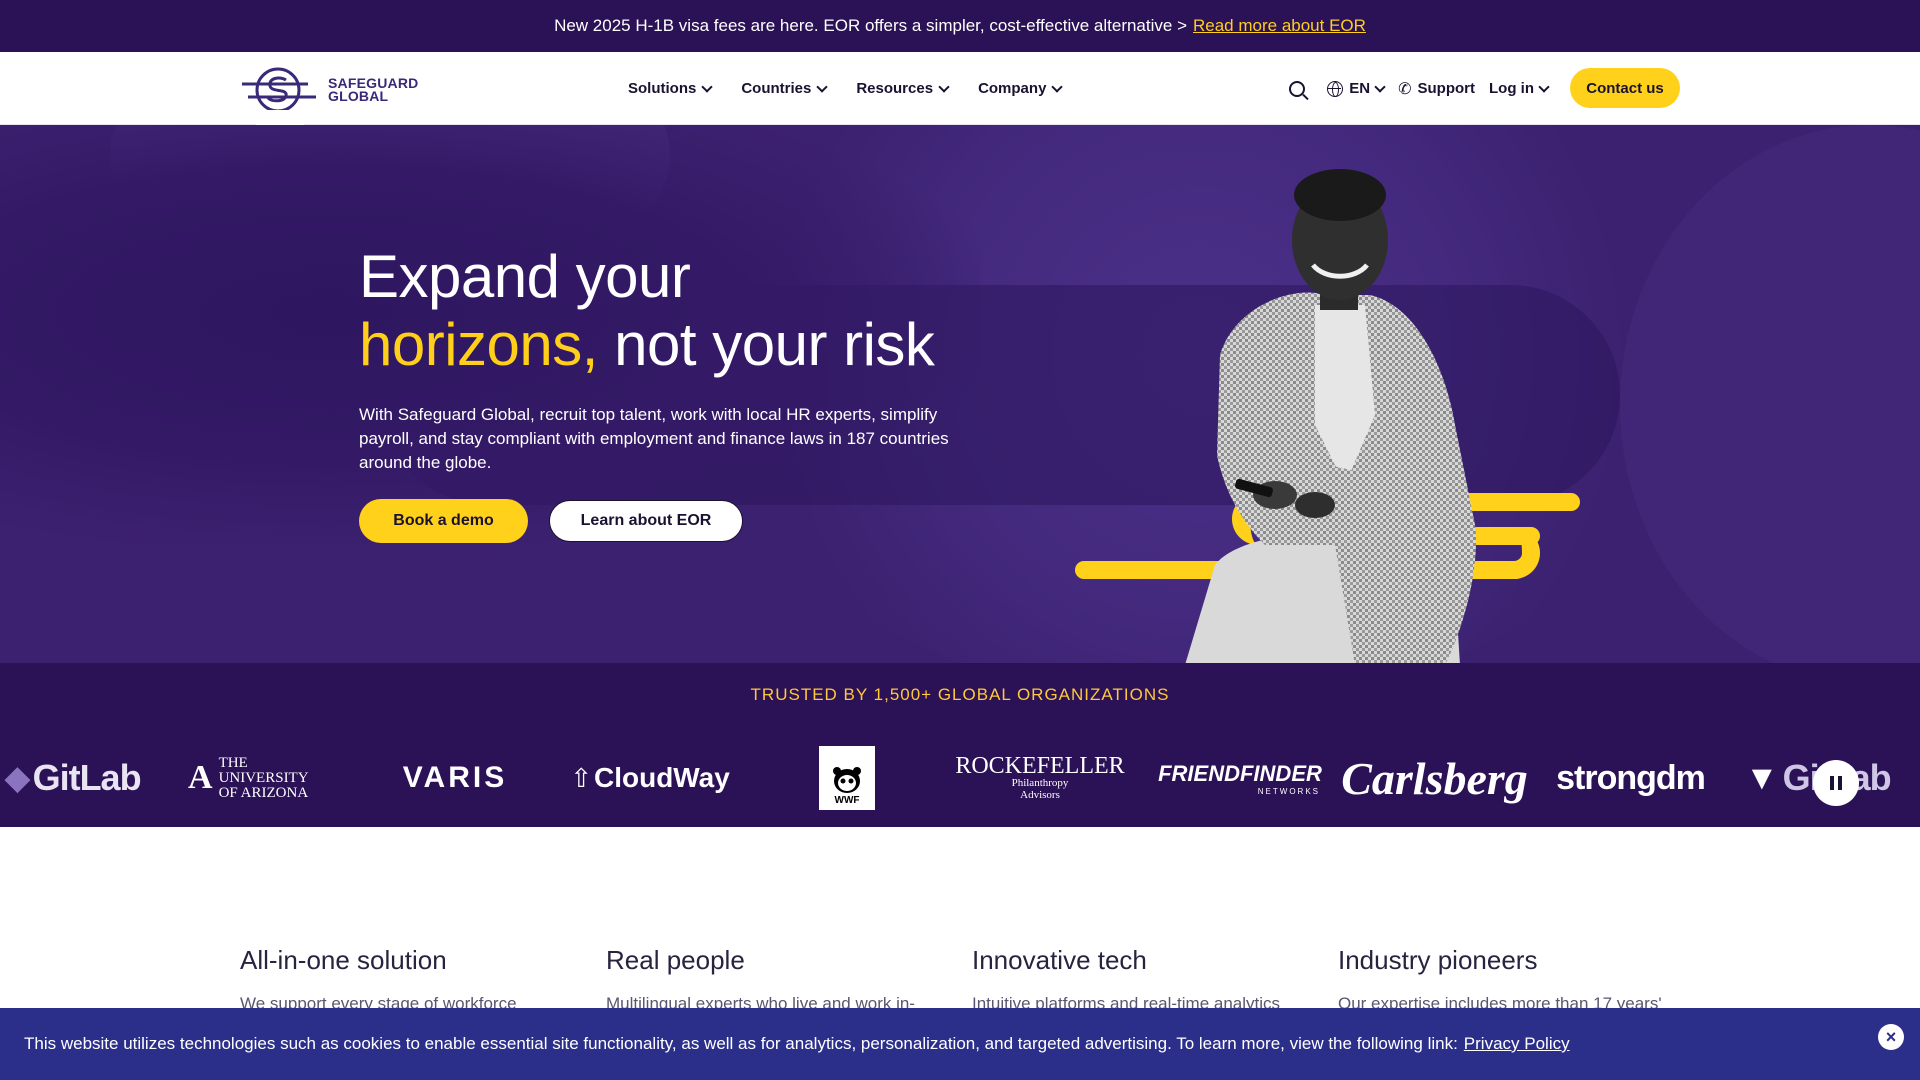  What do you see at coordinates (343, 960) in the screenshot?
I see `feature-title: All-in-one solution` at bounding box center [343, 960].